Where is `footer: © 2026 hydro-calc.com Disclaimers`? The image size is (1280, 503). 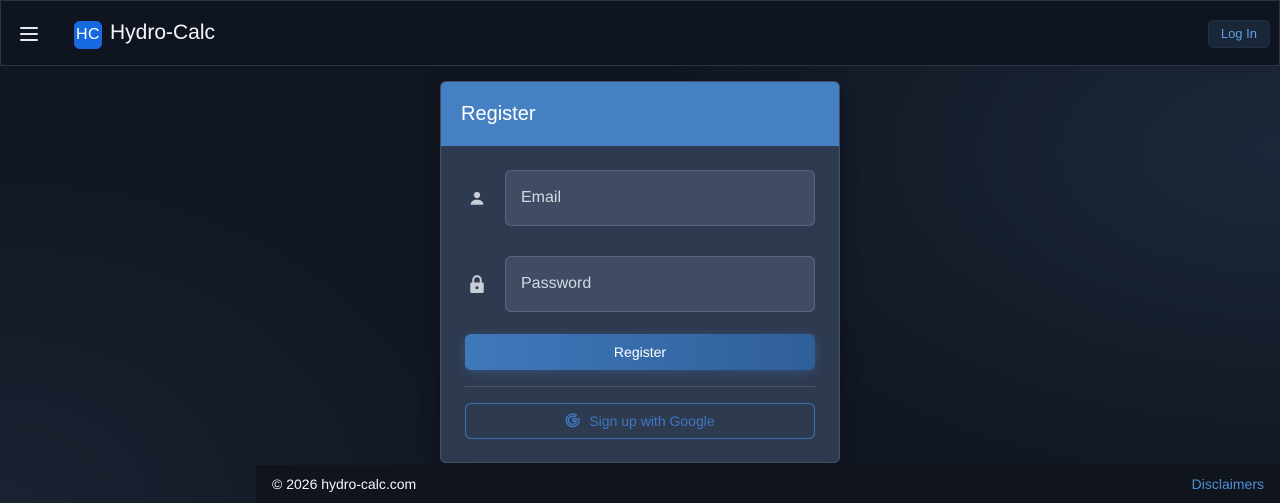
footer: © 2026 hydro-calc.com Disclaimers is located at coordinates (768, 484).